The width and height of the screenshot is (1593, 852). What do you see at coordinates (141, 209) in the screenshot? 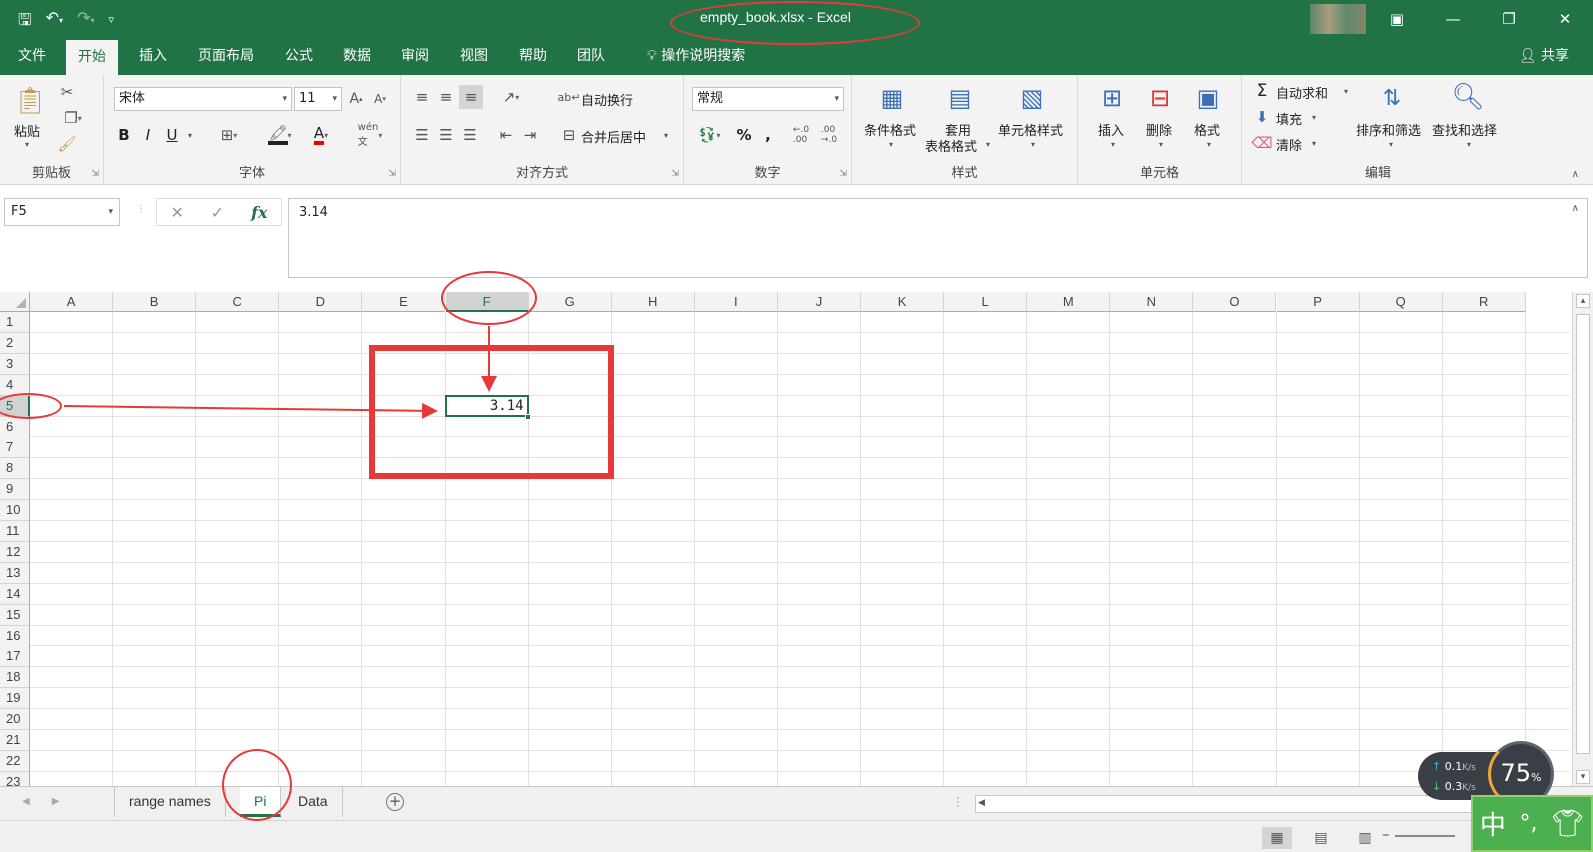
I see `drag-handle-icon: ⋮` at bounding box center [141, 209].